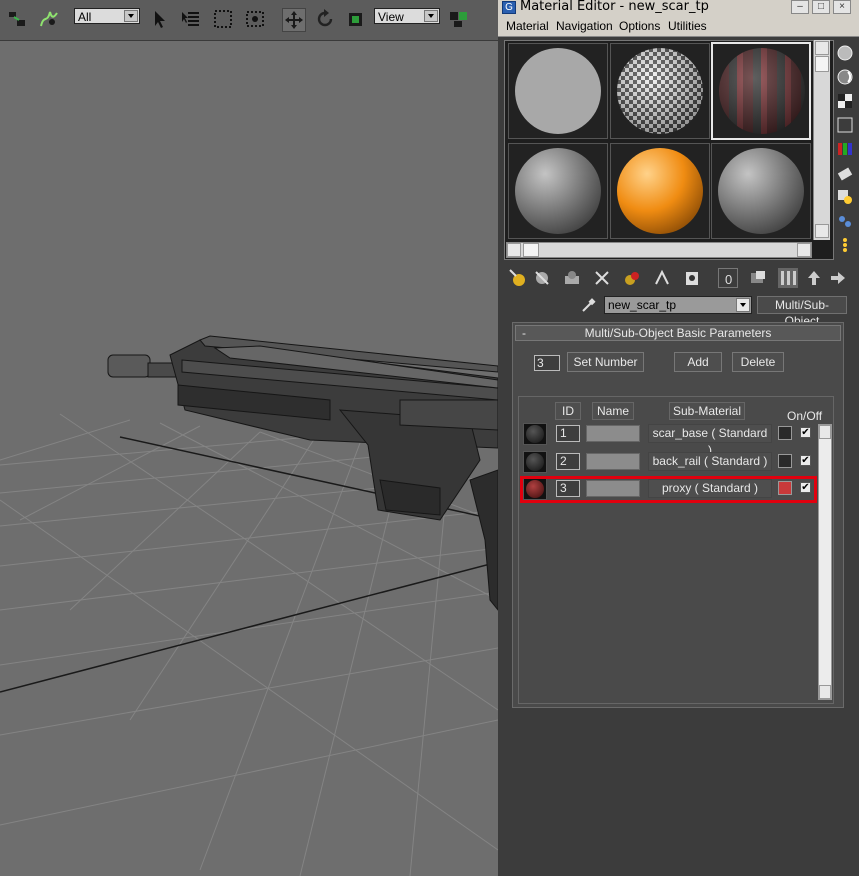  I want to click on menu-material: Material, so click(527, 26).